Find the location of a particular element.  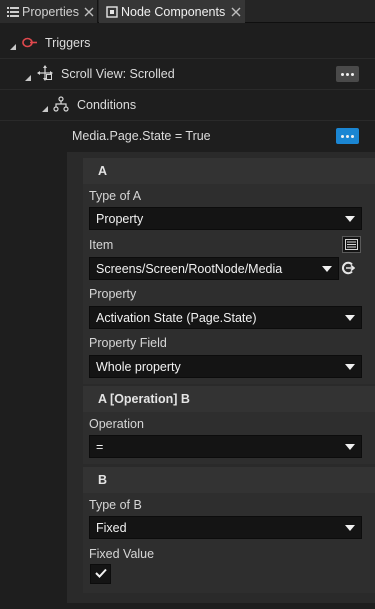

tab-properties: Properties is located at coordinates (49, 11).